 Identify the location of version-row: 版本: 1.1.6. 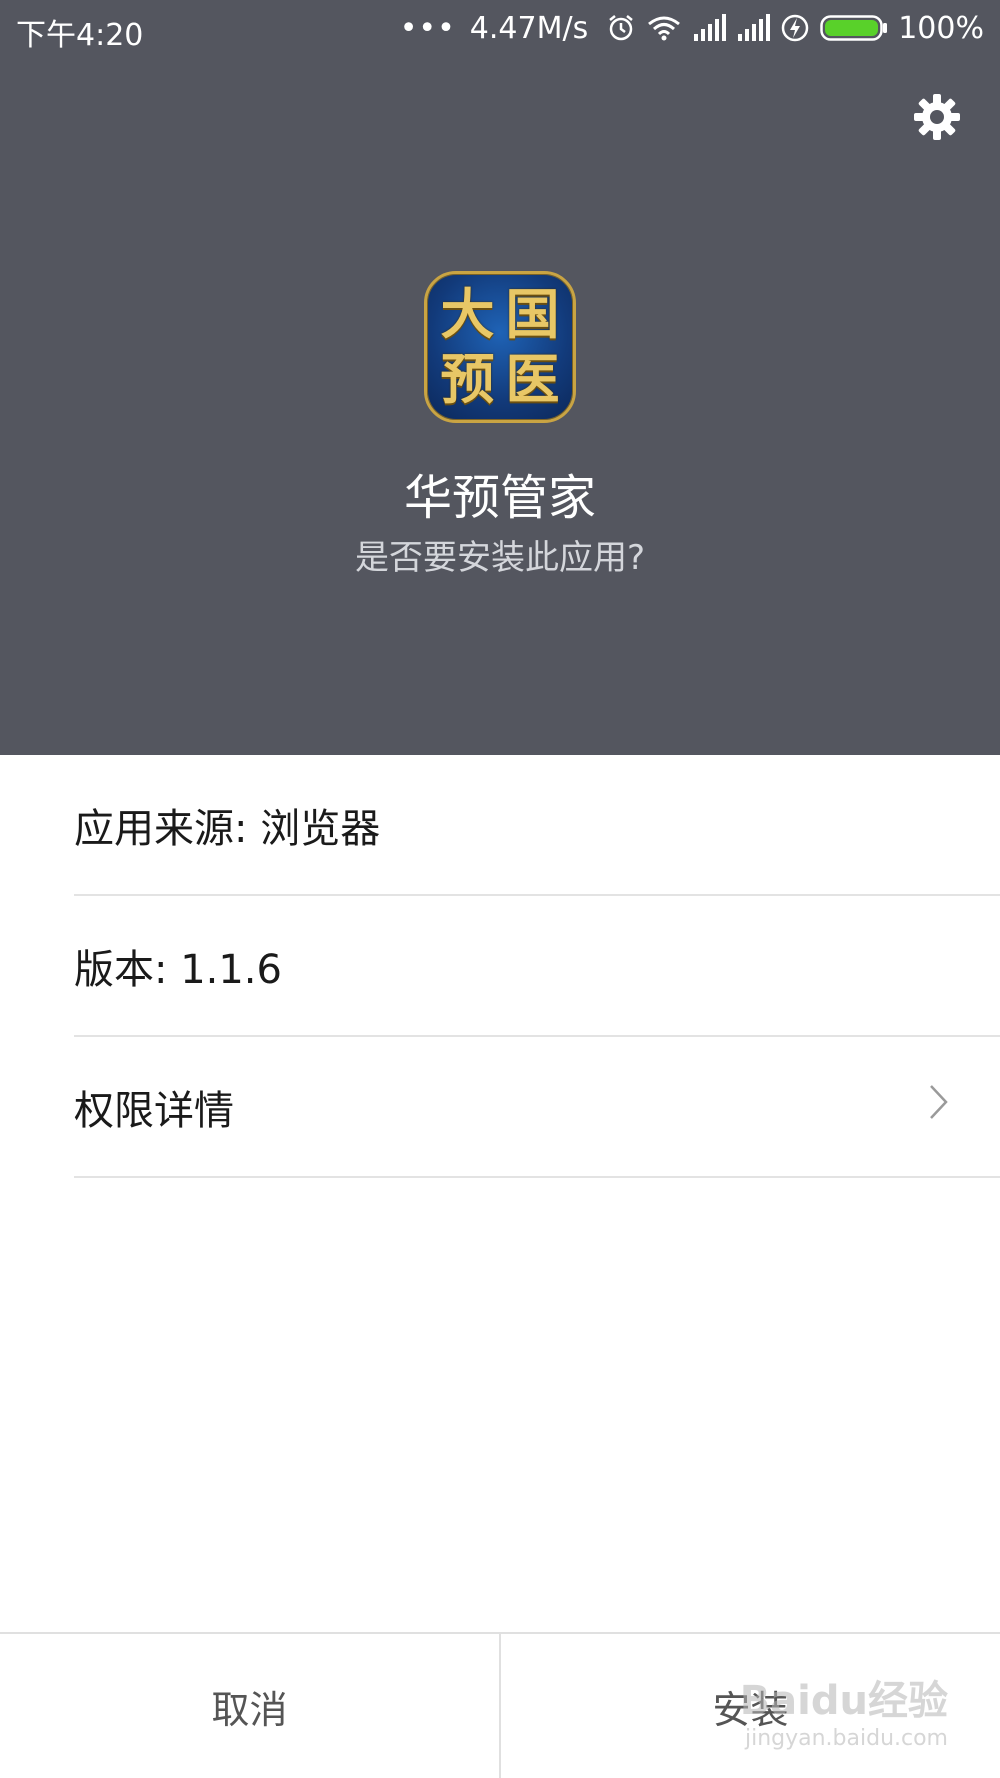
(537, 966).